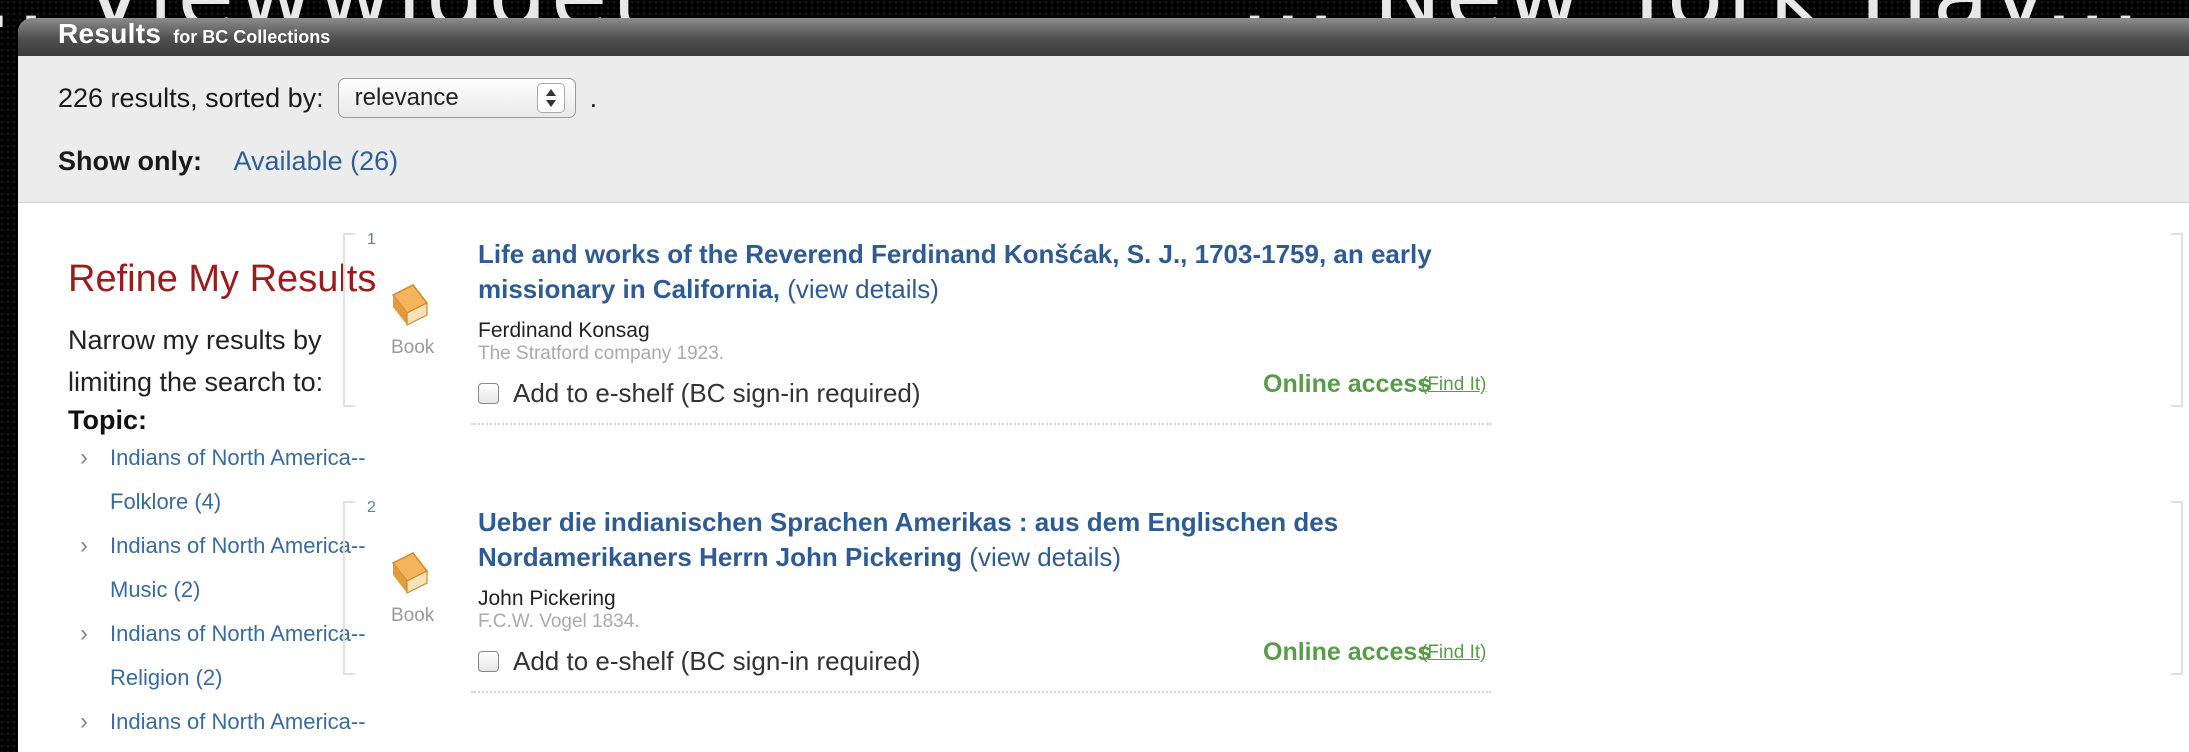  Describe the element at coordinates (107, 420) in the screenshot. I see `topic-label: Topic:` at that location.